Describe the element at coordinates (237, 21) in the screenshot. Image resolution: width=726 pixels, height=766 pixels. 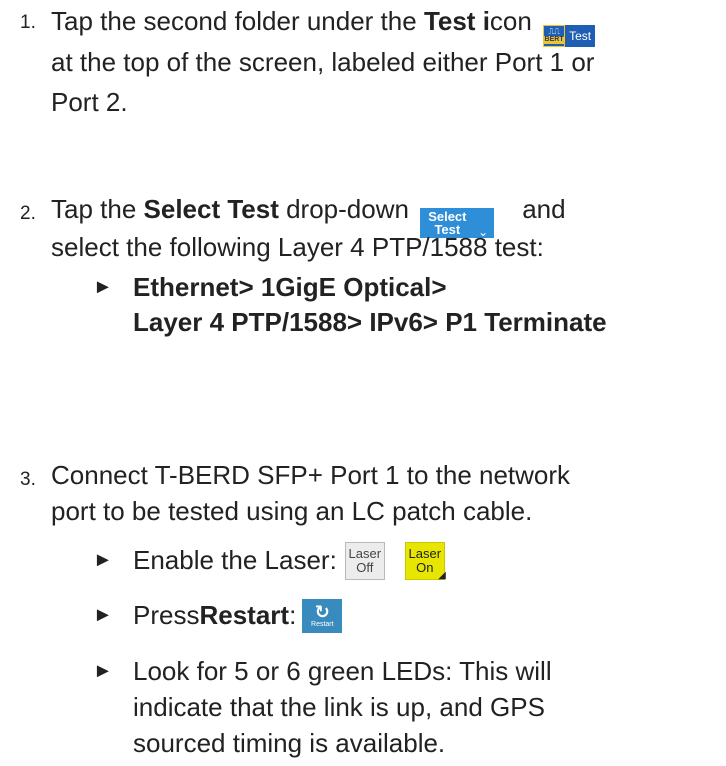
I see `text: Tap the second folder under the` at that location.